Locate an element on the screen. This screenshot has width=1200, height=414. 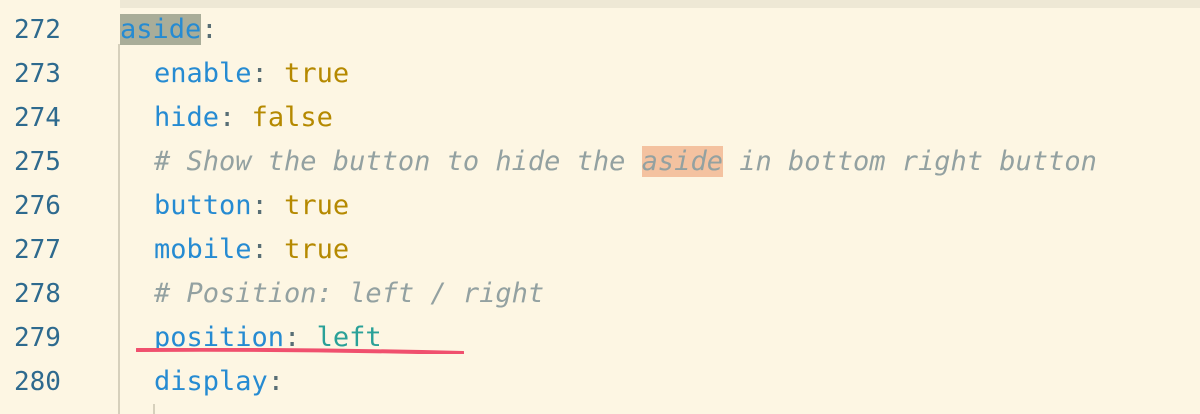
comment-text: # Show the button to hide the is located at coordinates (398, 161).